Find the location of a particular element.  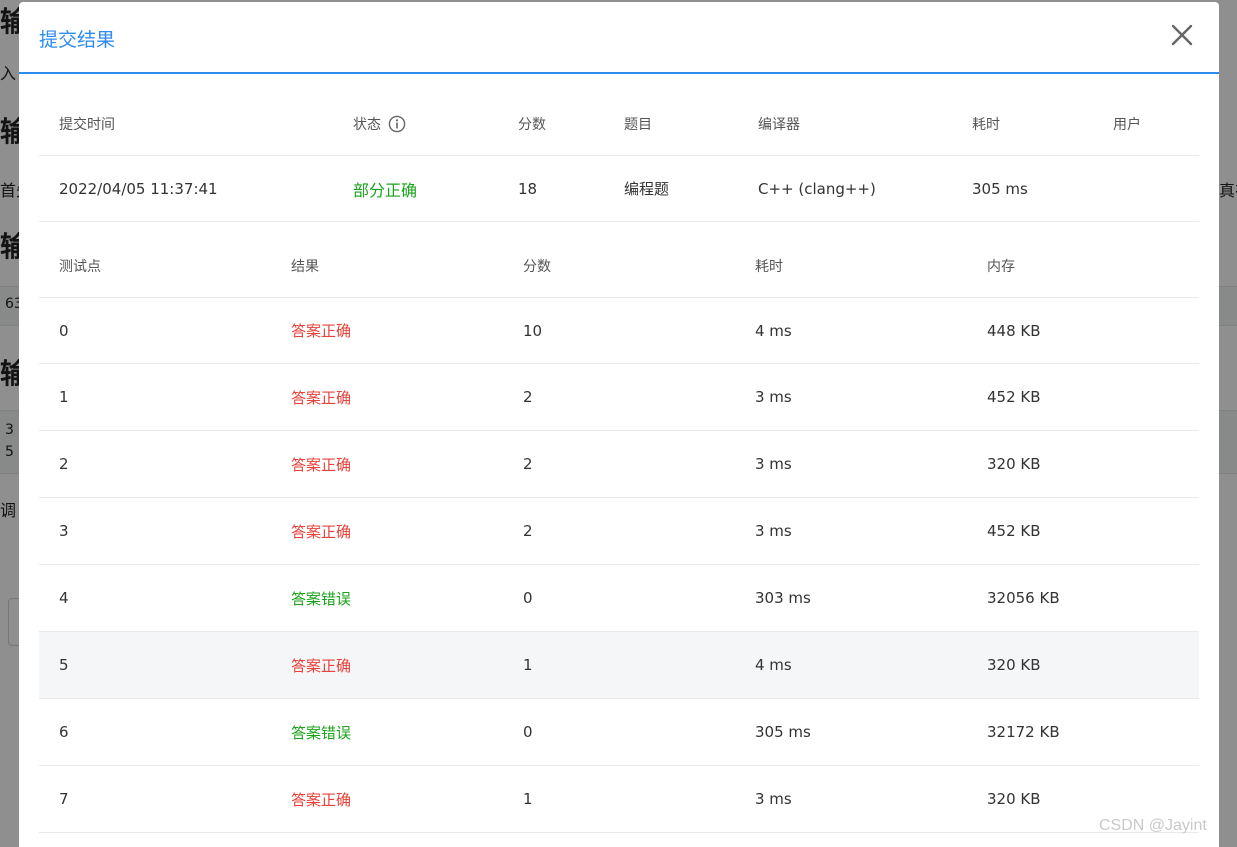

header-compiler: 编译器 is located at coordinates (779, 124).